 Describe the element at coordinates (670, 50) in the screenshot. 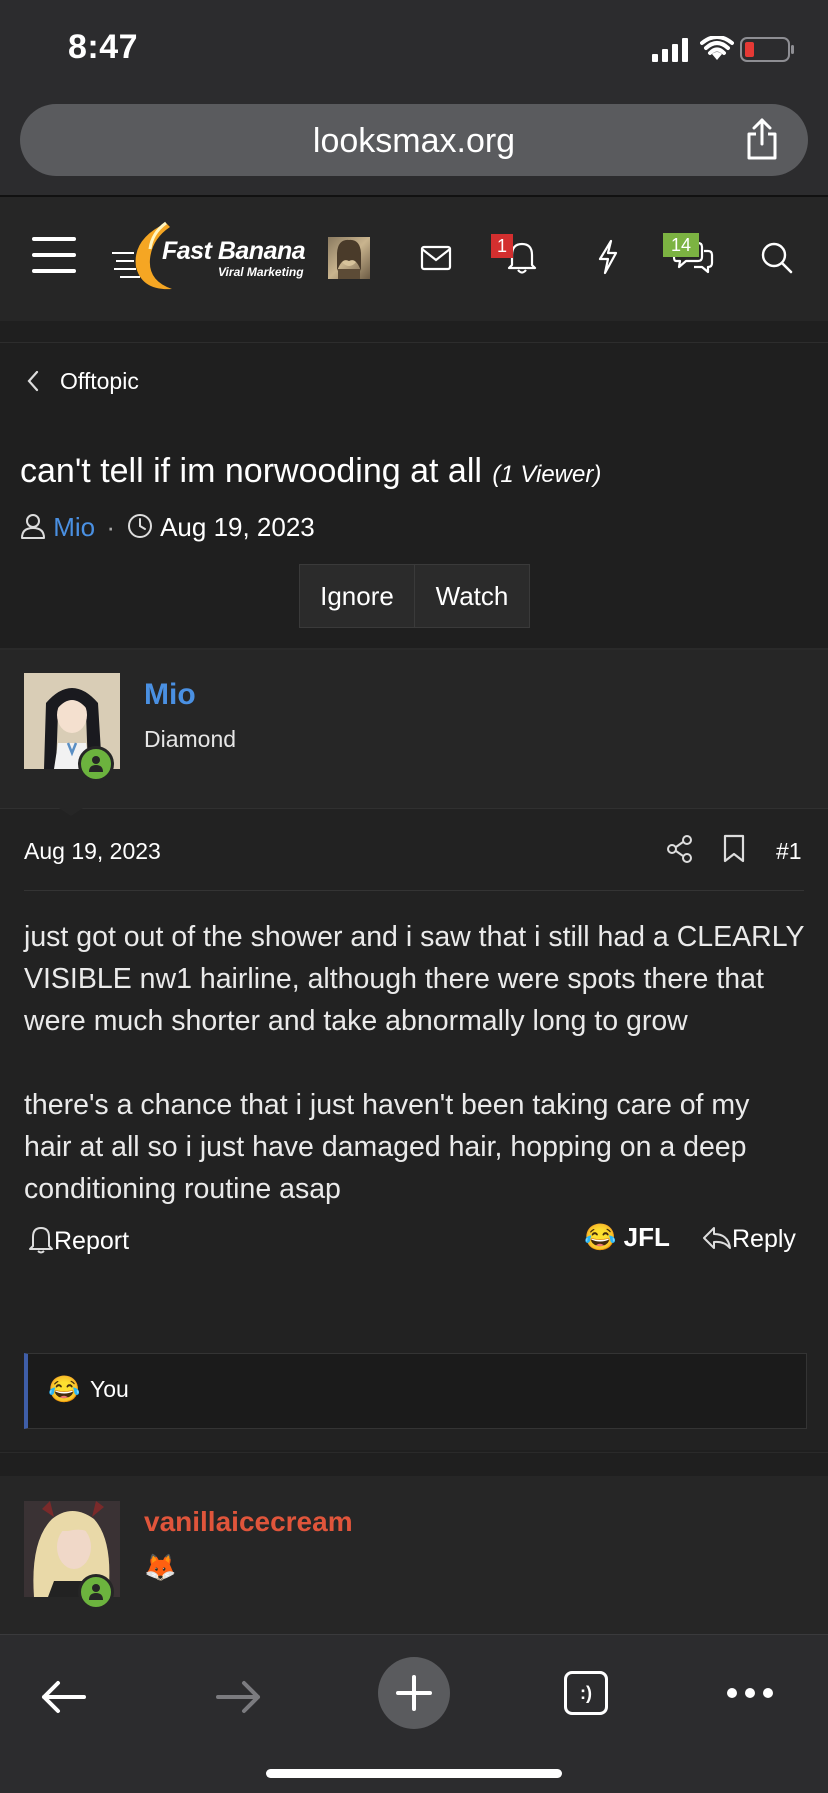

I see `signal-icon` at that location.